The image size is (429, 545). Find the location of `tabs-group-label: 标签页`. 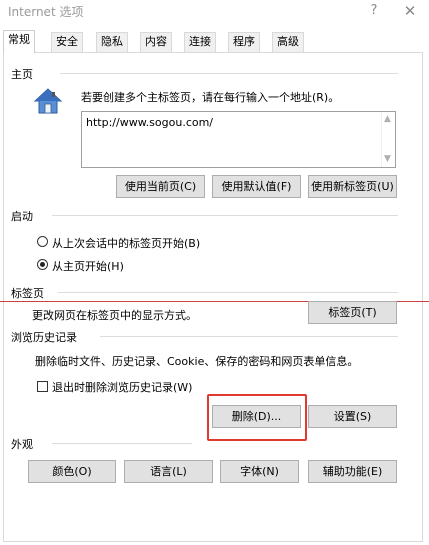

tabs-group-label: 标签页 is located at coordinates (29, 293).